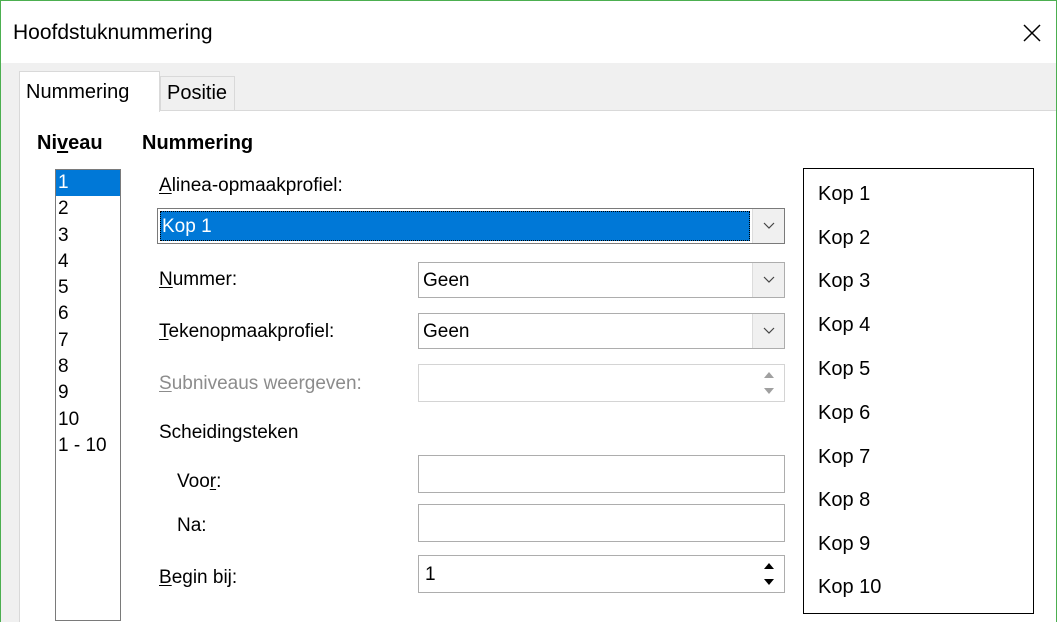 The width and height of the screenshot is (1057, 622). I want to click on number-dropdown: Geen, so click(601, 280).